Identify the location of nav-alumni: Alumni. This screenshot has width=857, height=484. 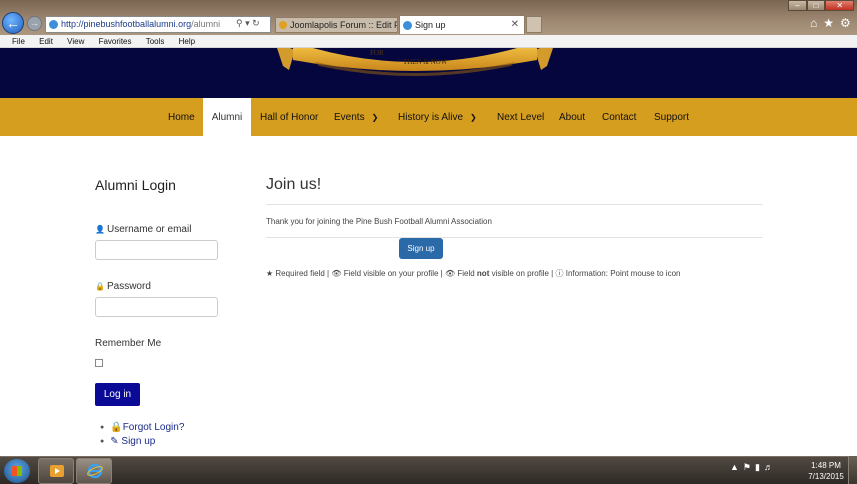
(227, 117).